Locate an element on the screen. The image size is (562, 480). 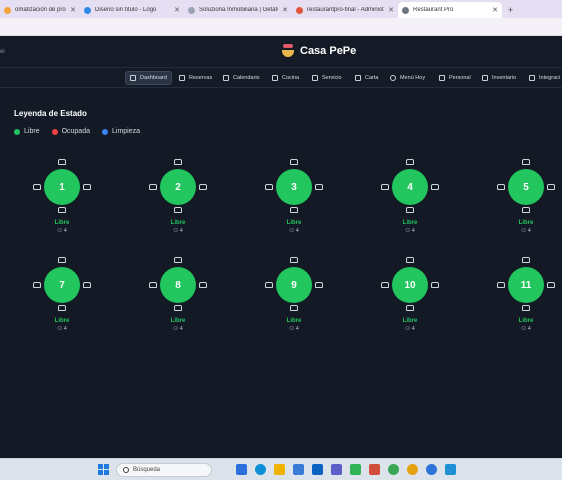
nav-item-personal: Personal is located at coordinates (455, 78).